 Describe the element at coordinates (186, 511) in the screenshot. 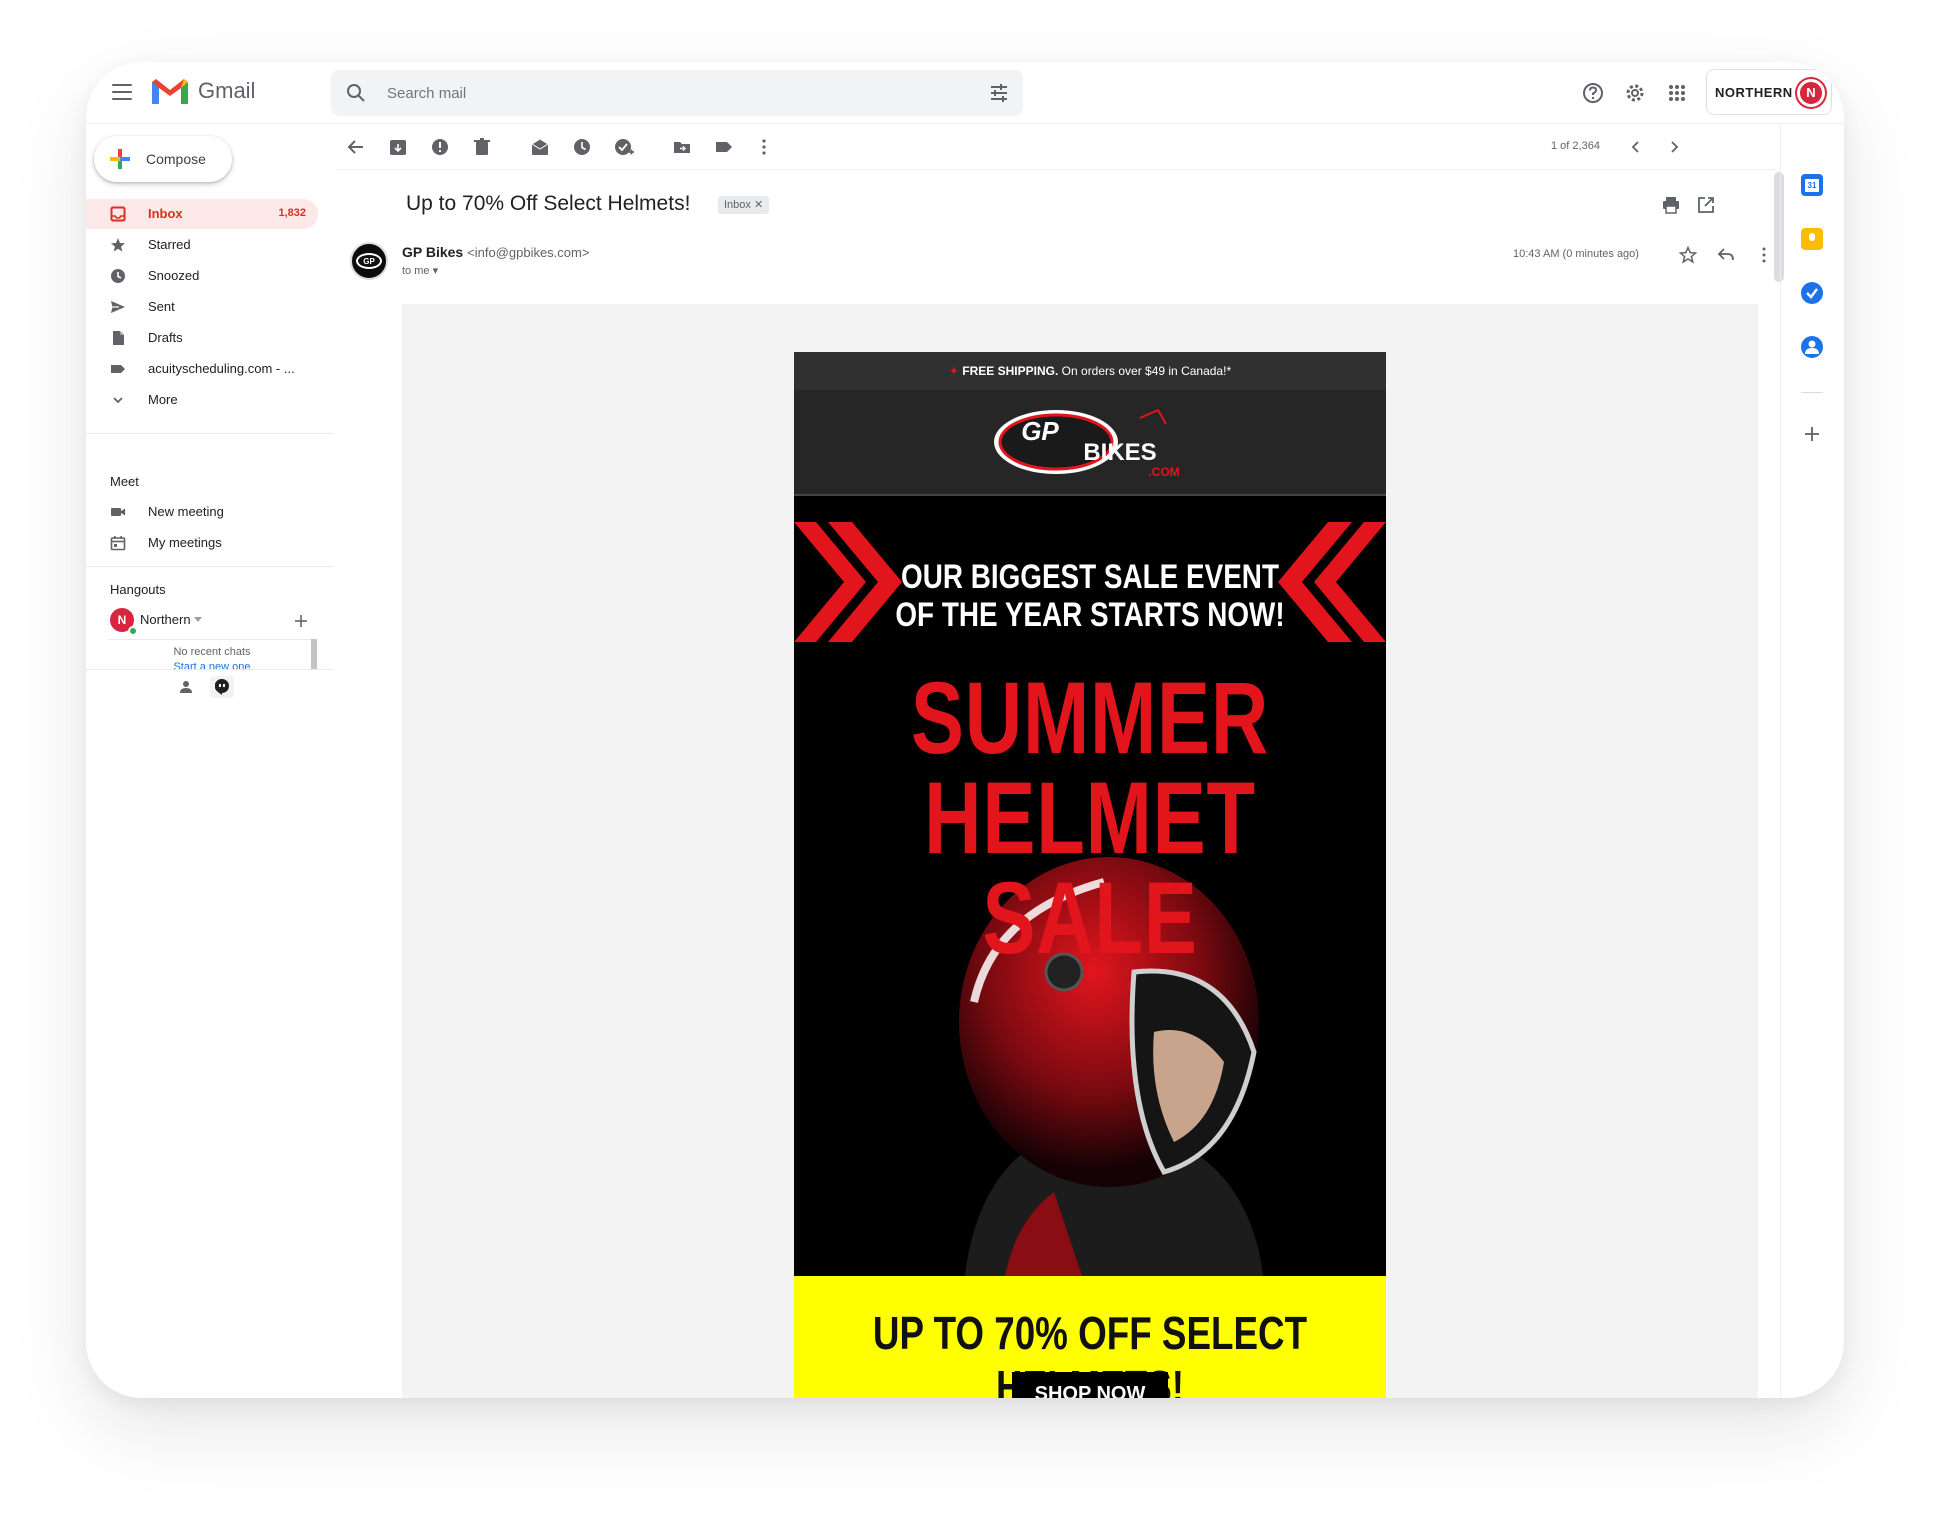

I see `new-meeting-label: New meeting` at that location.